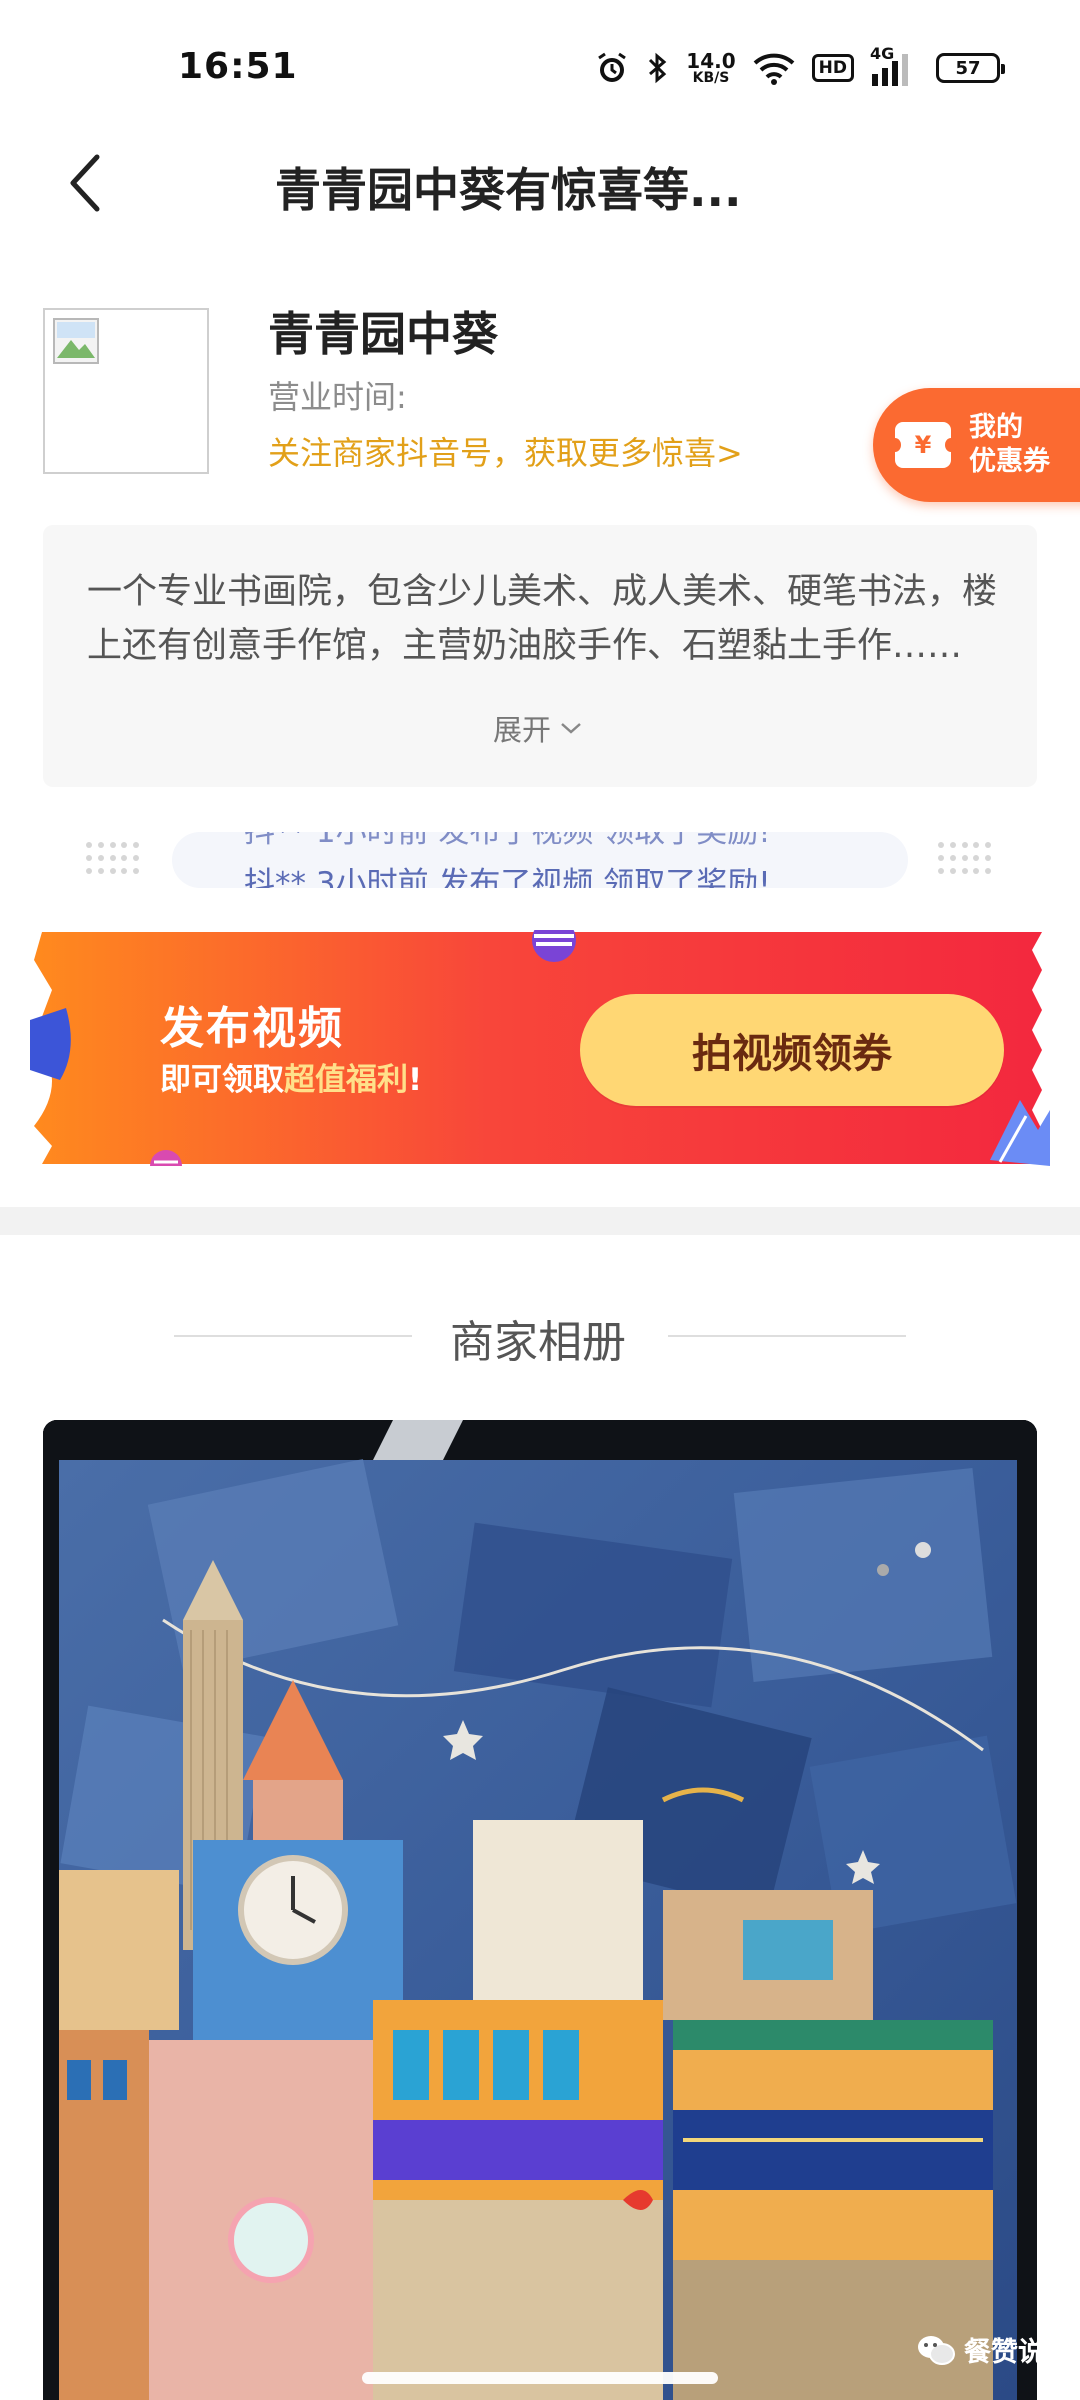  Describe the element at coordinates (936, 2350) in the screenshot. I see `wechat-icon` at that location.